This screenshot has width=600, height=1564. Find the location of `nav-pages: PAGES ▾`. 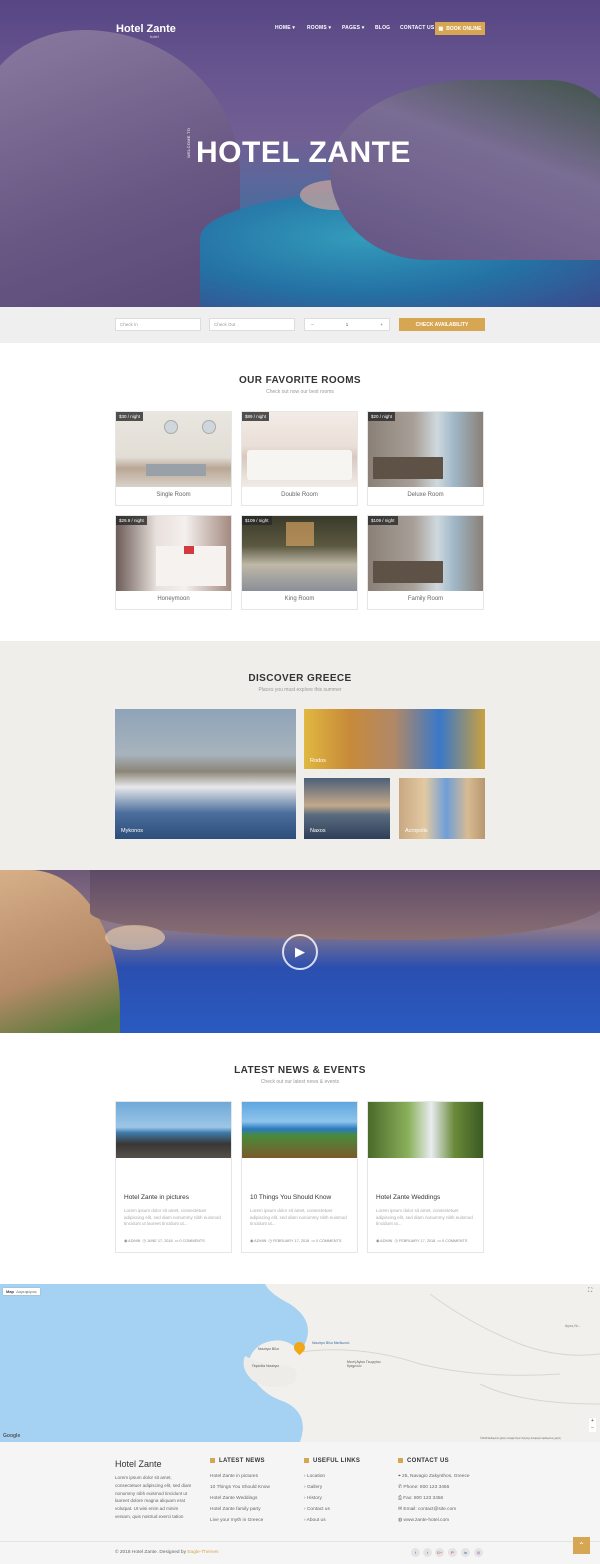

nav-pages: PAGES ▾ is located at coordinates (353, 28).